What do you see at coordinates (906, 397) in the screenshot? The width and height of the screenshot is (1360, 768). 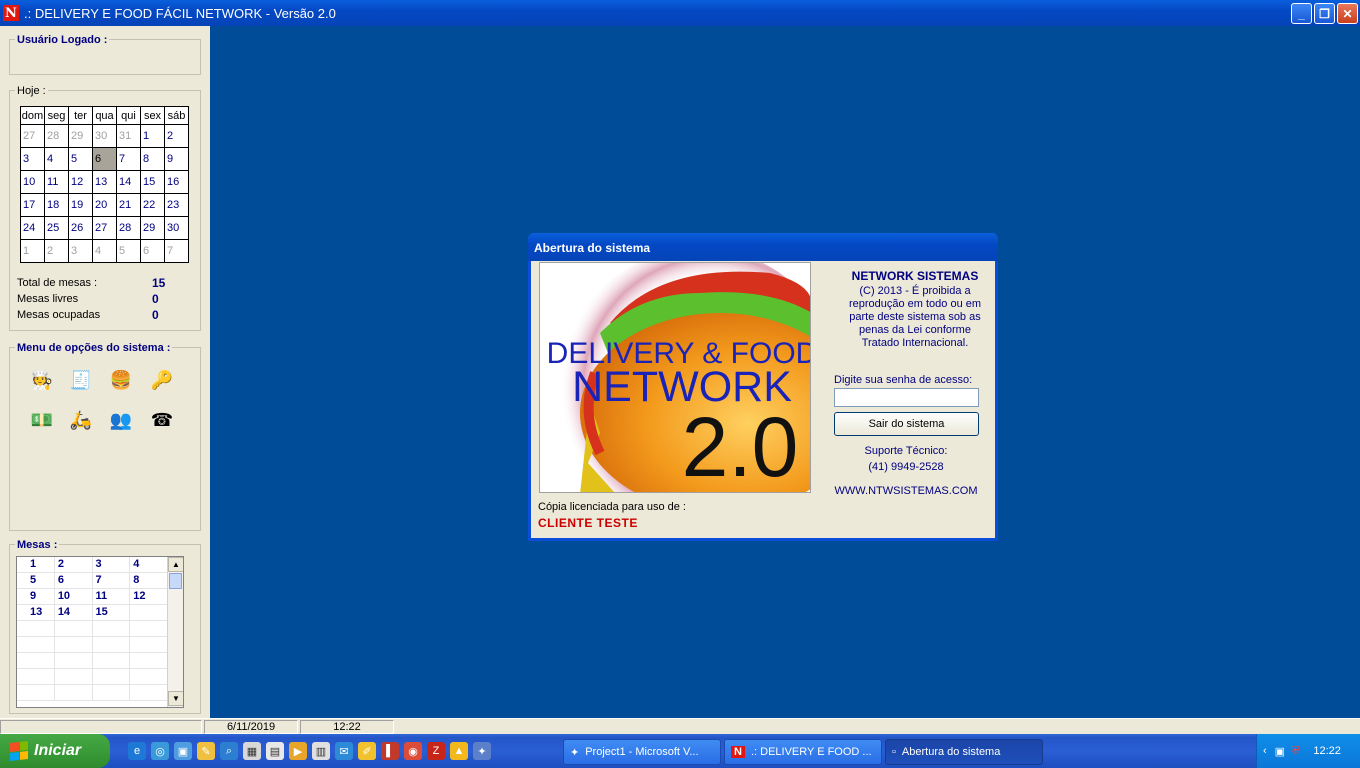 I see `password-input` at bounding box center [906, 397].